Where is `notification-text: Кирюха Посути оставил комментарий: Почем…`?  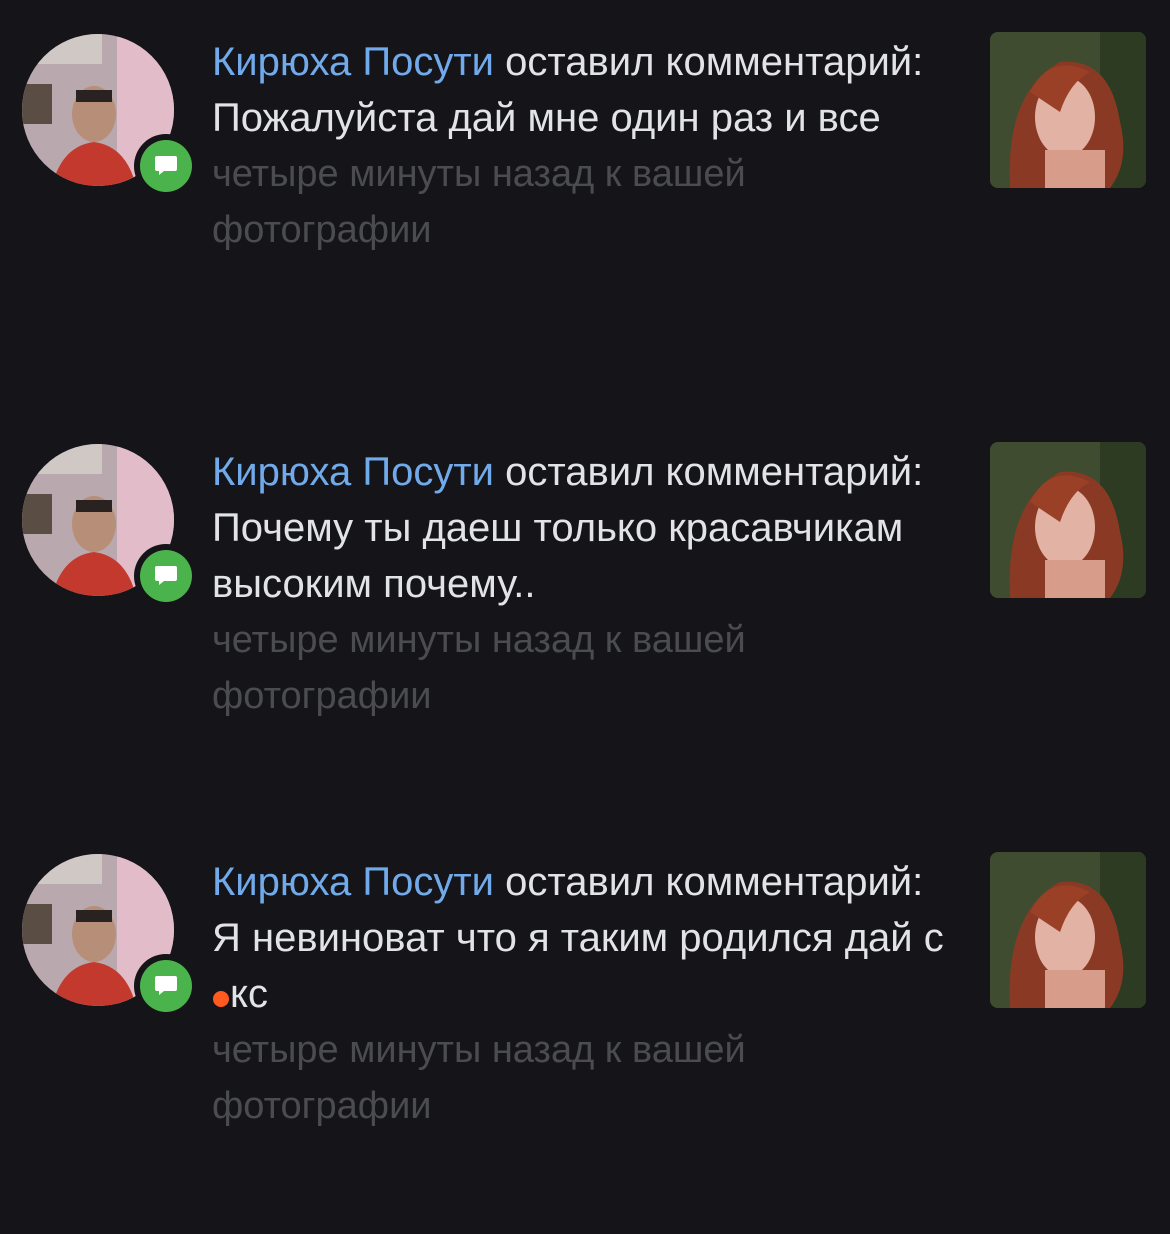
notification-text: Кирюха Посути оставил комментарий: Почем… is located at coordinates (582, 584).